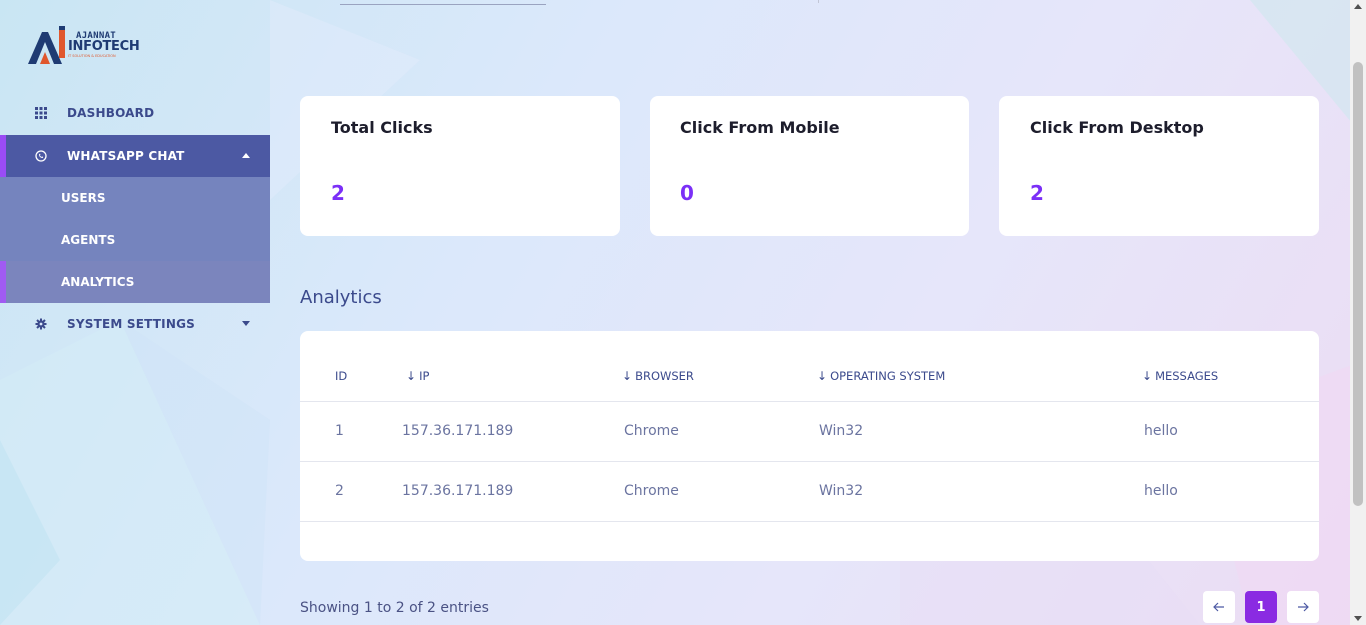 This screenshot has width=1366, height=625. I want to click on table-row: 2 157.36.171.189 Chrome Win32 hello, so click(809, 492).